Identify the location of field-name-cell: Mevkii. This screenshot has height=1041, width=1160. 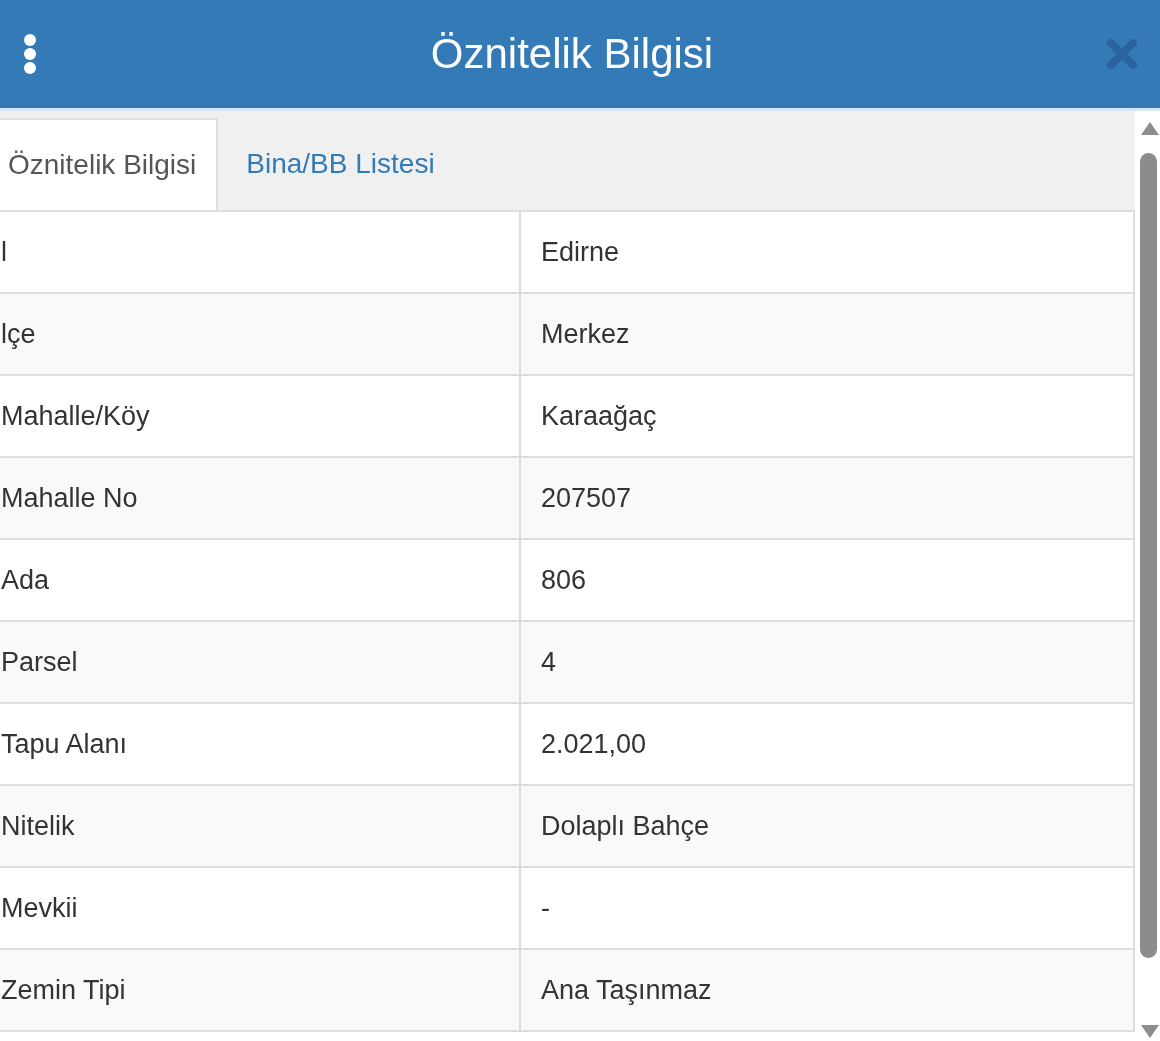
(260, 908).